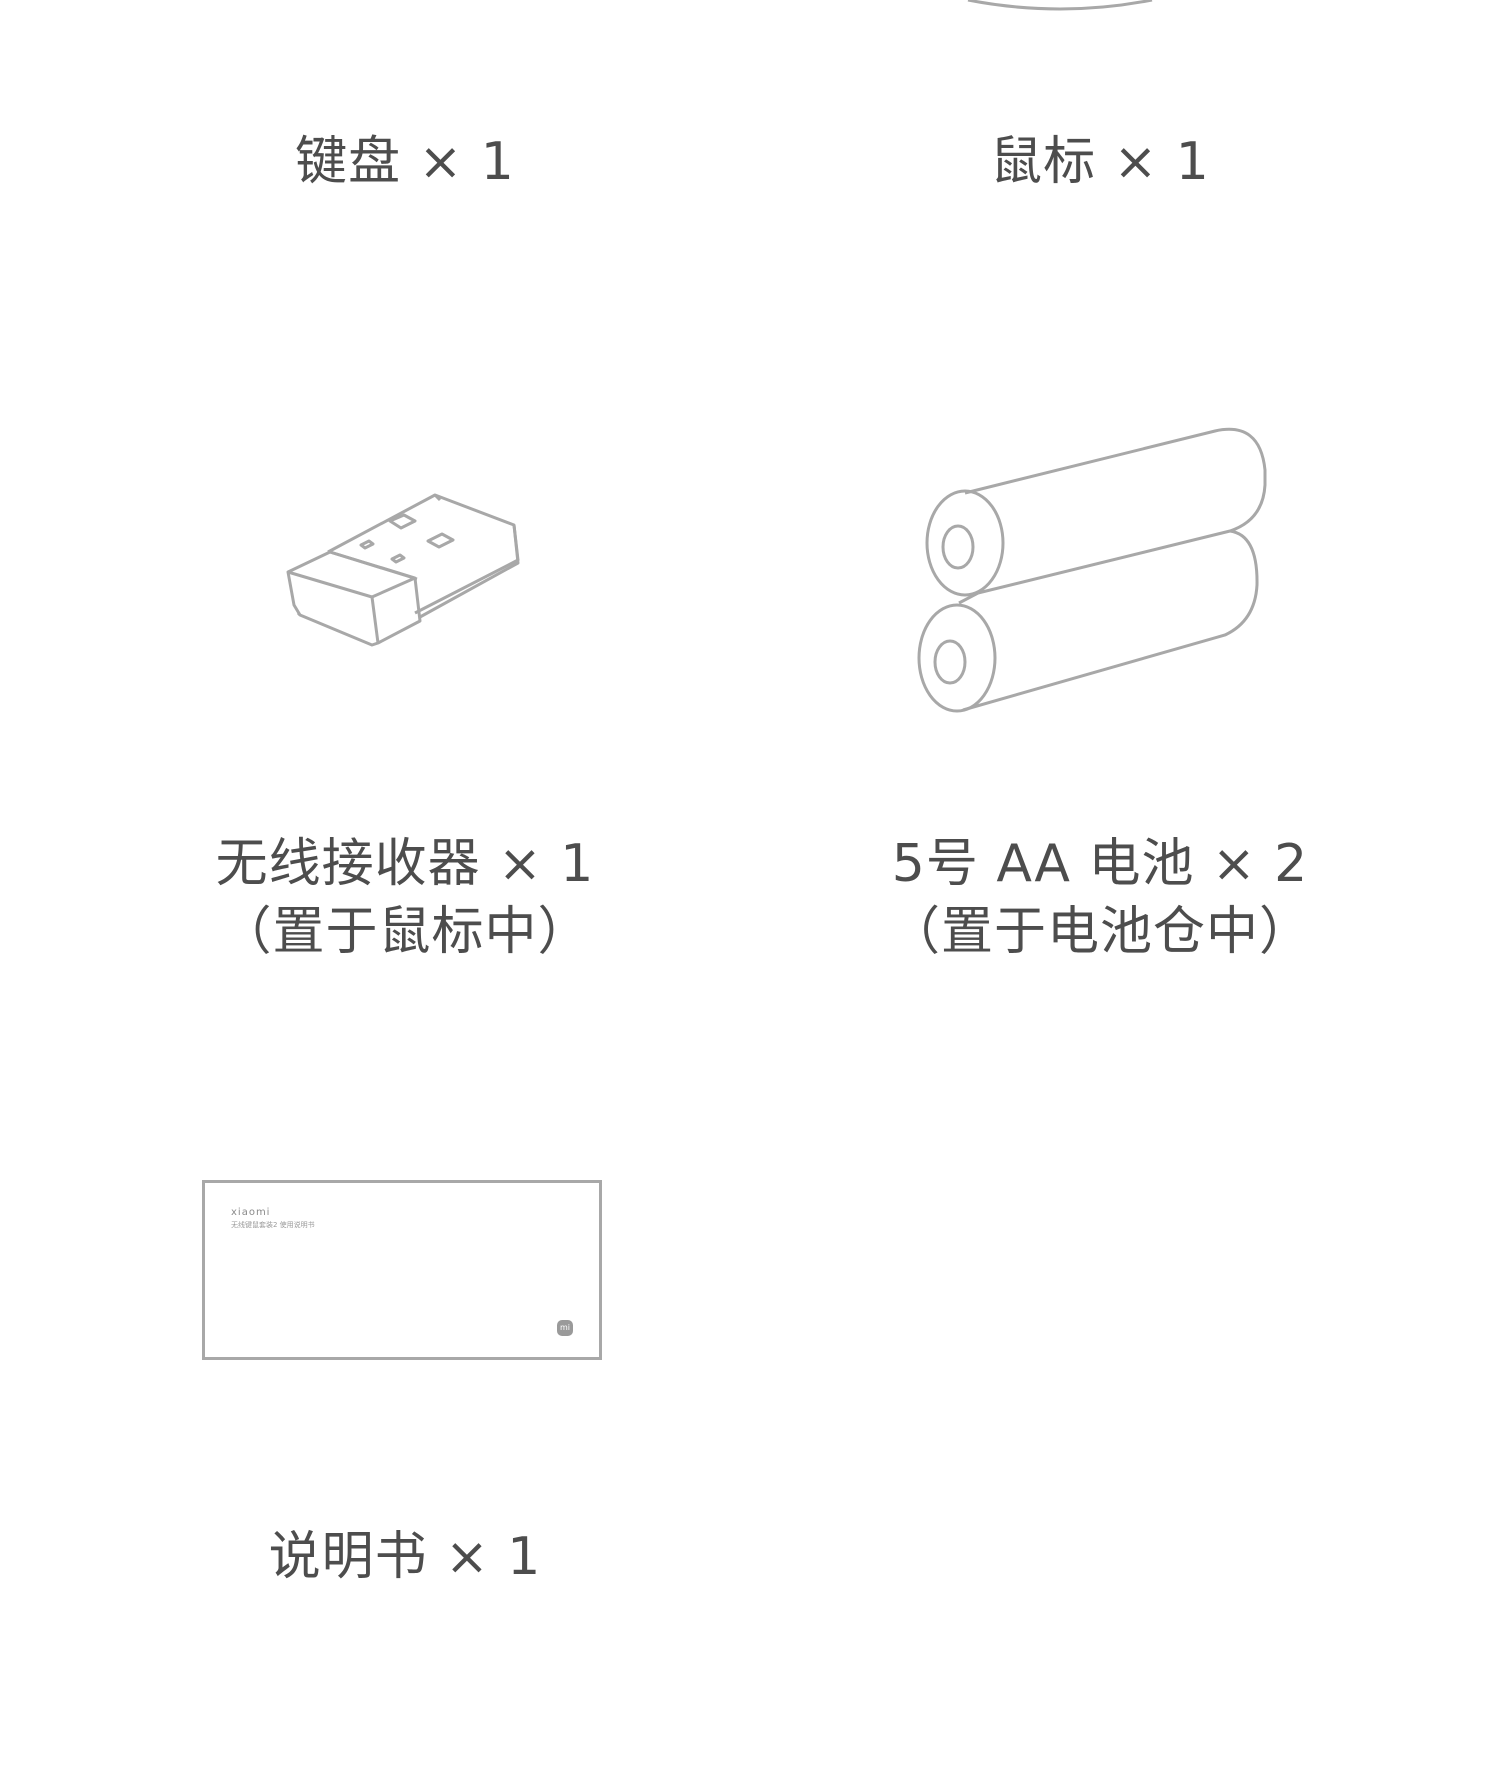 This screenshot has width=1500, height=1767. I want to click on mouse-label: 鼠标 × 1, so click(1100, 162).